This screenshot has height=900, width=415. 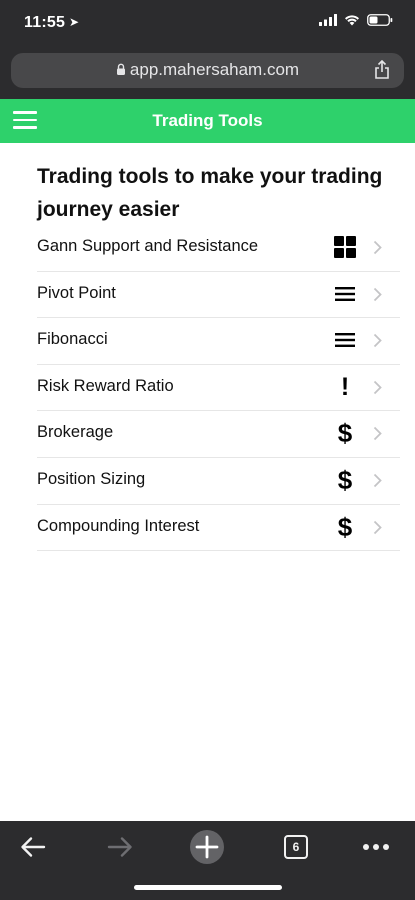 What do you see at coordinates (105, 385) in the screenshot?
I see `tool-label: Risk Reward Ratio` at bounding box center [105, 385].